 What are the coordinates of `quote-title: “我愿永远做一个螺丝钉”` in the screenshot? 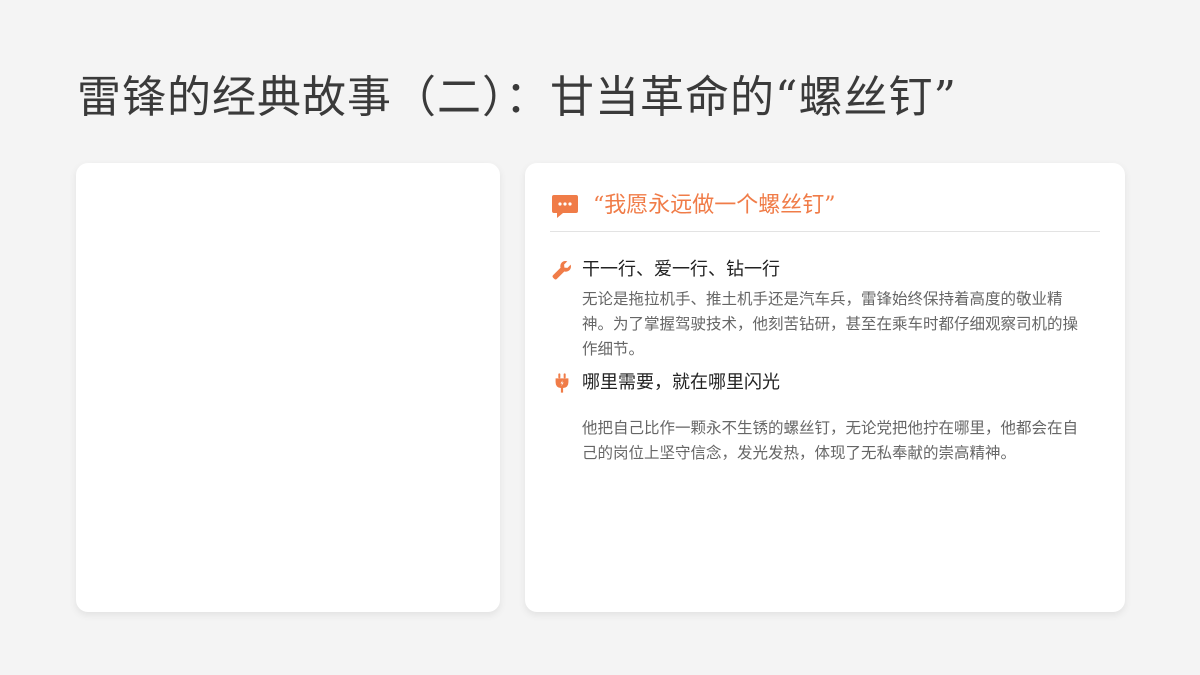 It's located at (714, 205).